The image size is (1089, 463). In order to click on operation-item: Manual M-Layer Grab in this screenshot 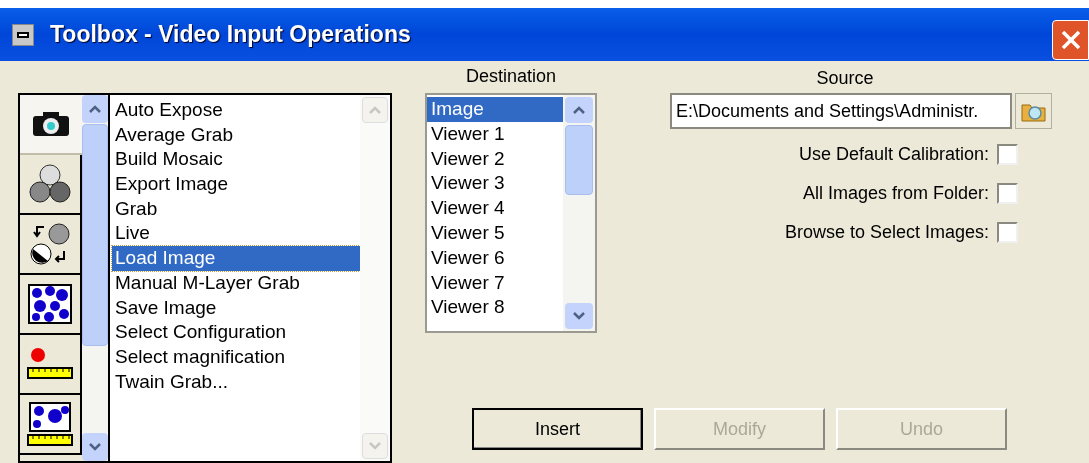, I will do `click(236, 283)`.